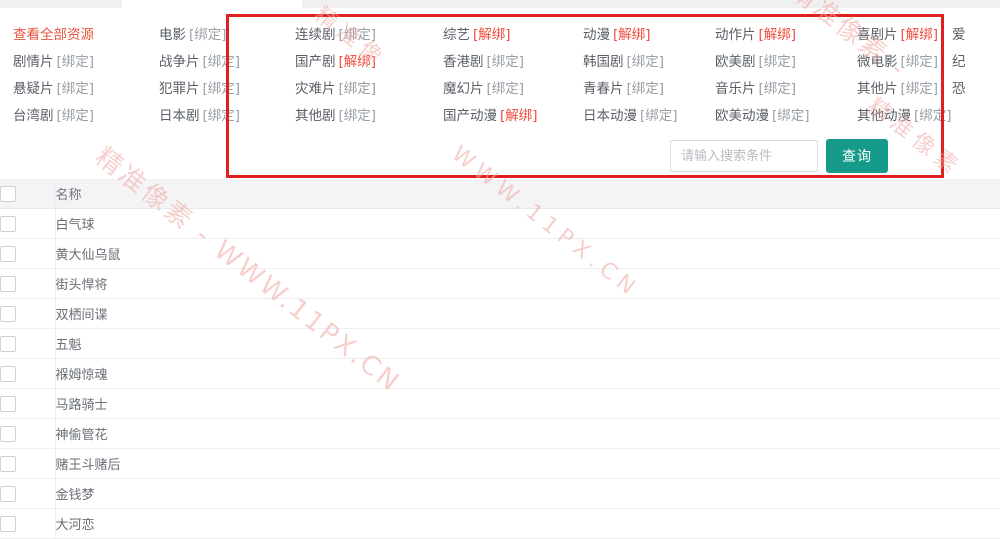 The image size is (1000, 539). I want to click on category-item-战争片: 战争片 [绑定], so click(227, 62).